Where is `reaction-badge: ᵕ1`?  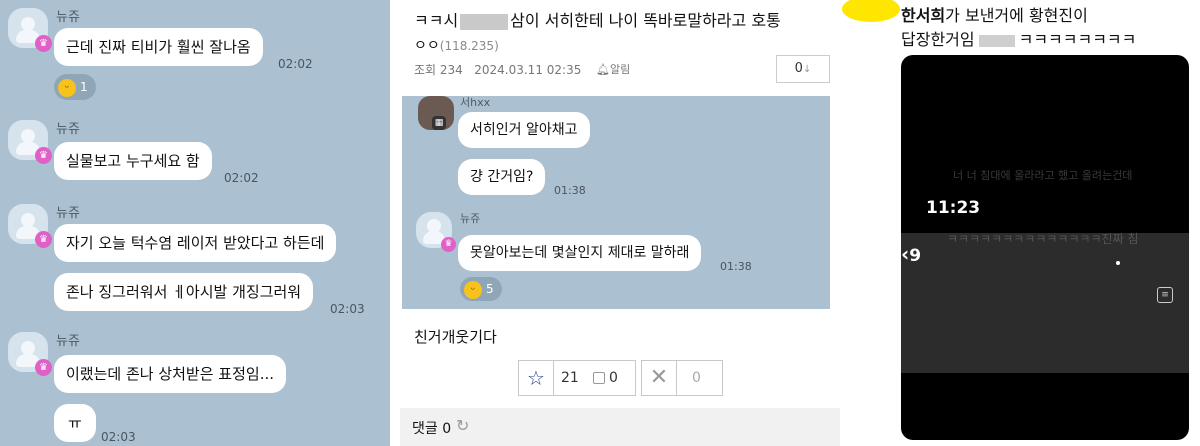
reaction-badge: ᵕ1 is located at coordinates (75, 87).